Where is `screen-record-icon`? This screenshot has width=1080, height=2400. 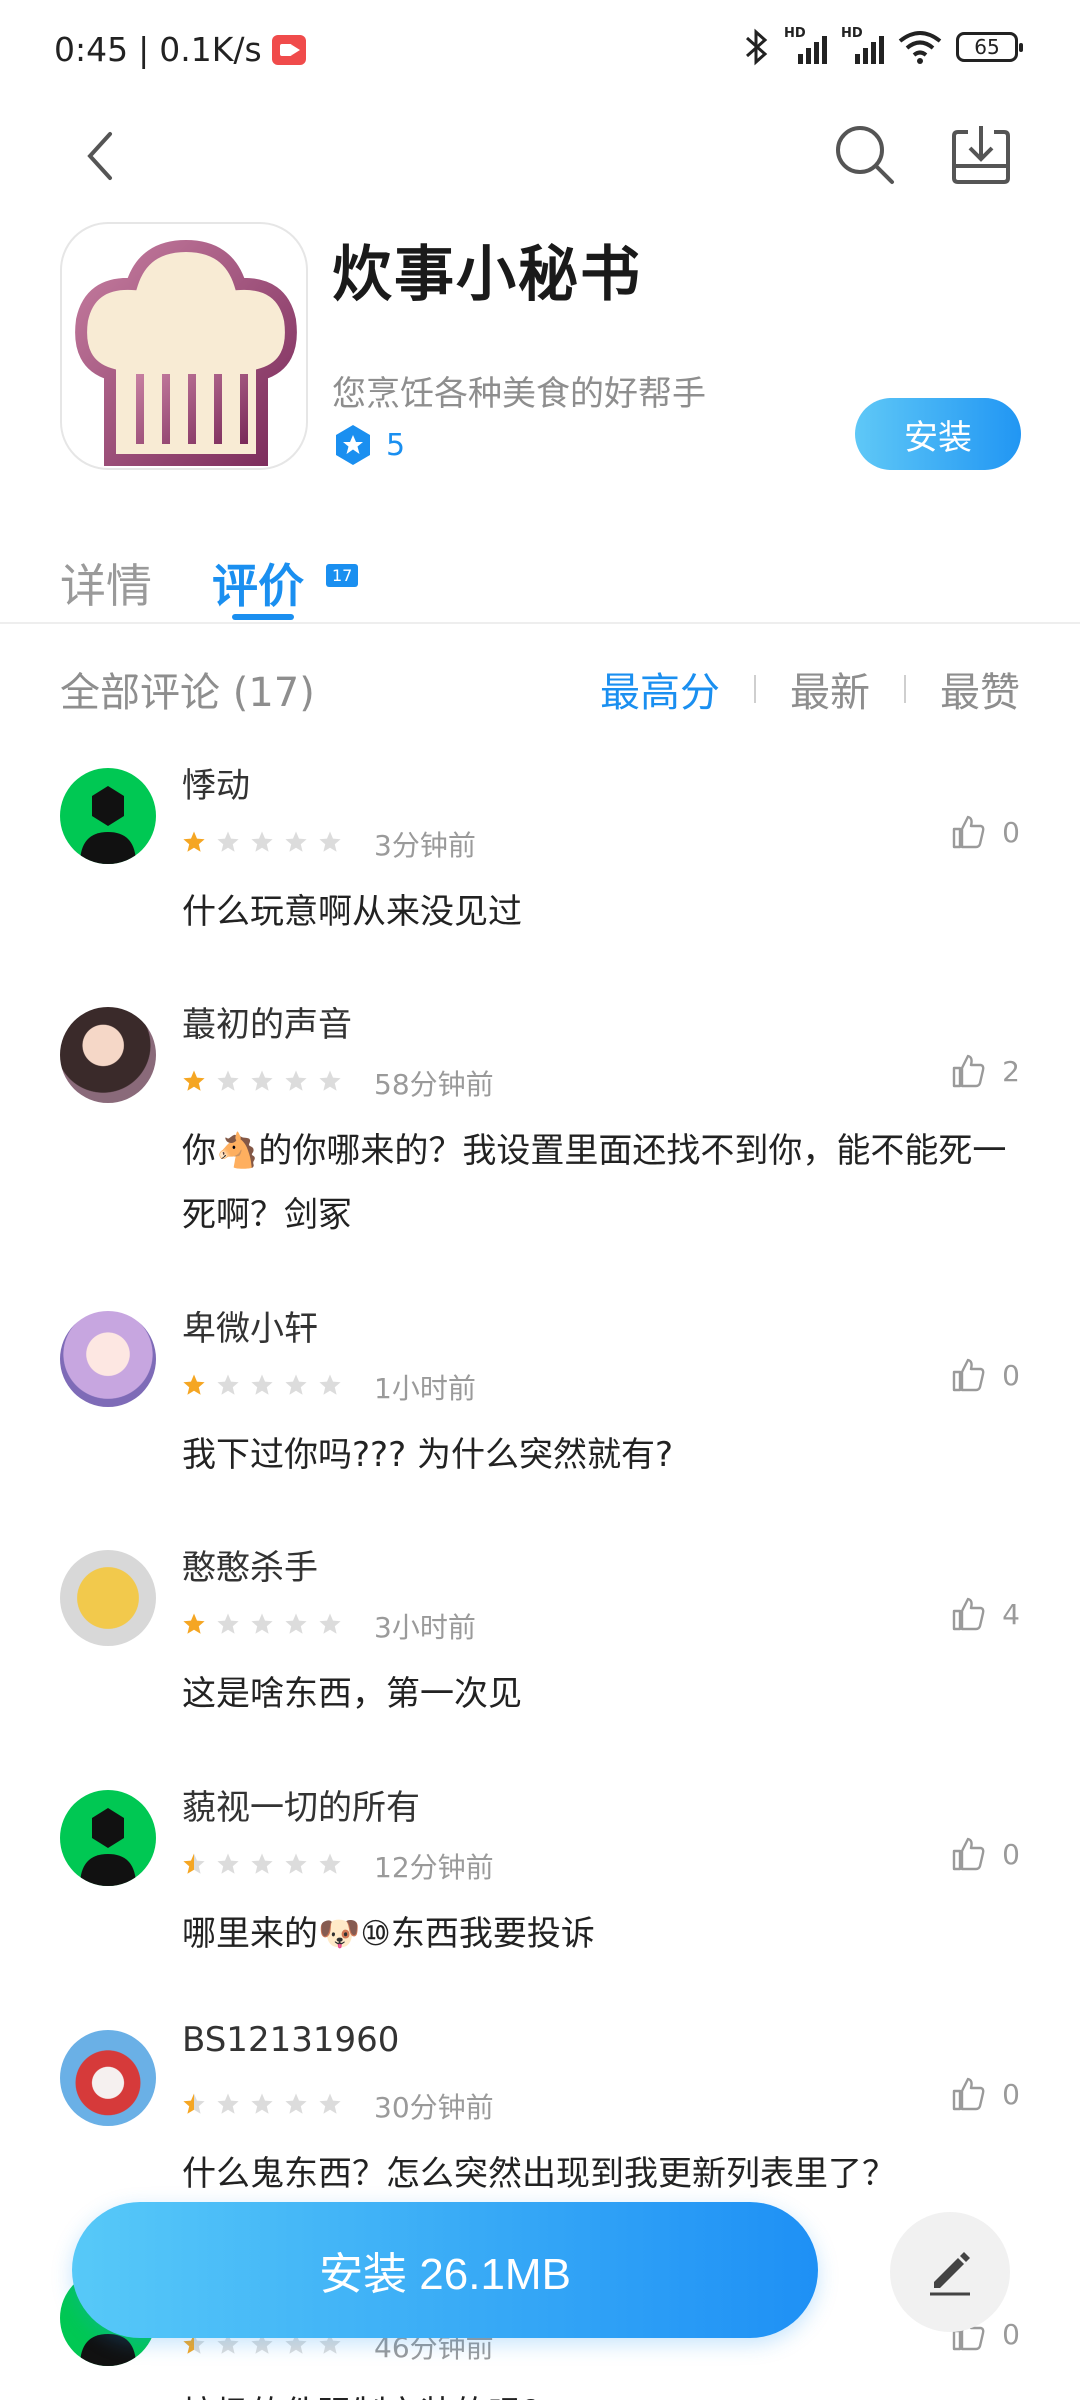 screen-record-icon is located at coordinates (288, 49).